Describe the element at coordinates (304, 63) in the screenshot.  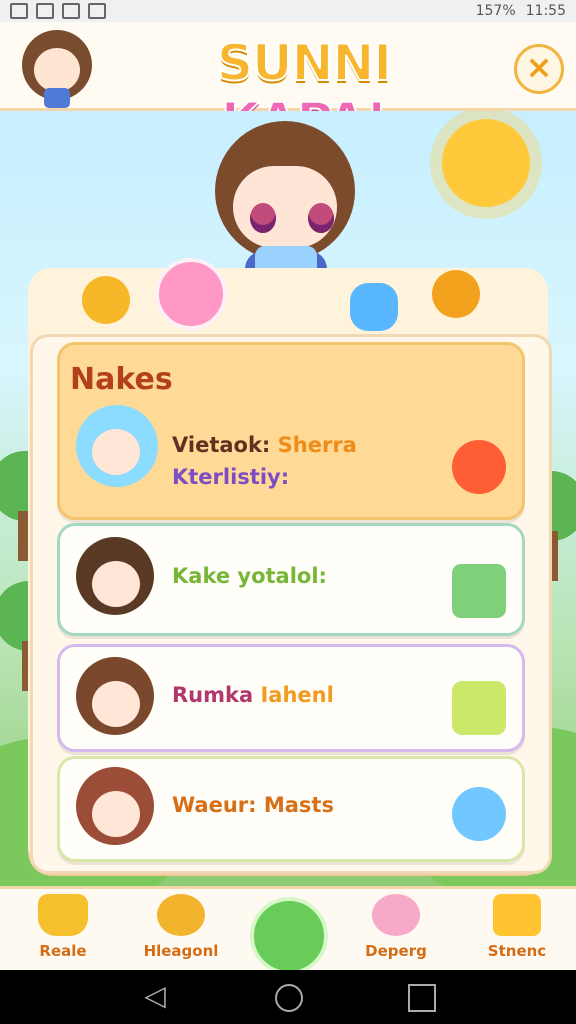
I see `title-part-1: SUNNI` at that location.